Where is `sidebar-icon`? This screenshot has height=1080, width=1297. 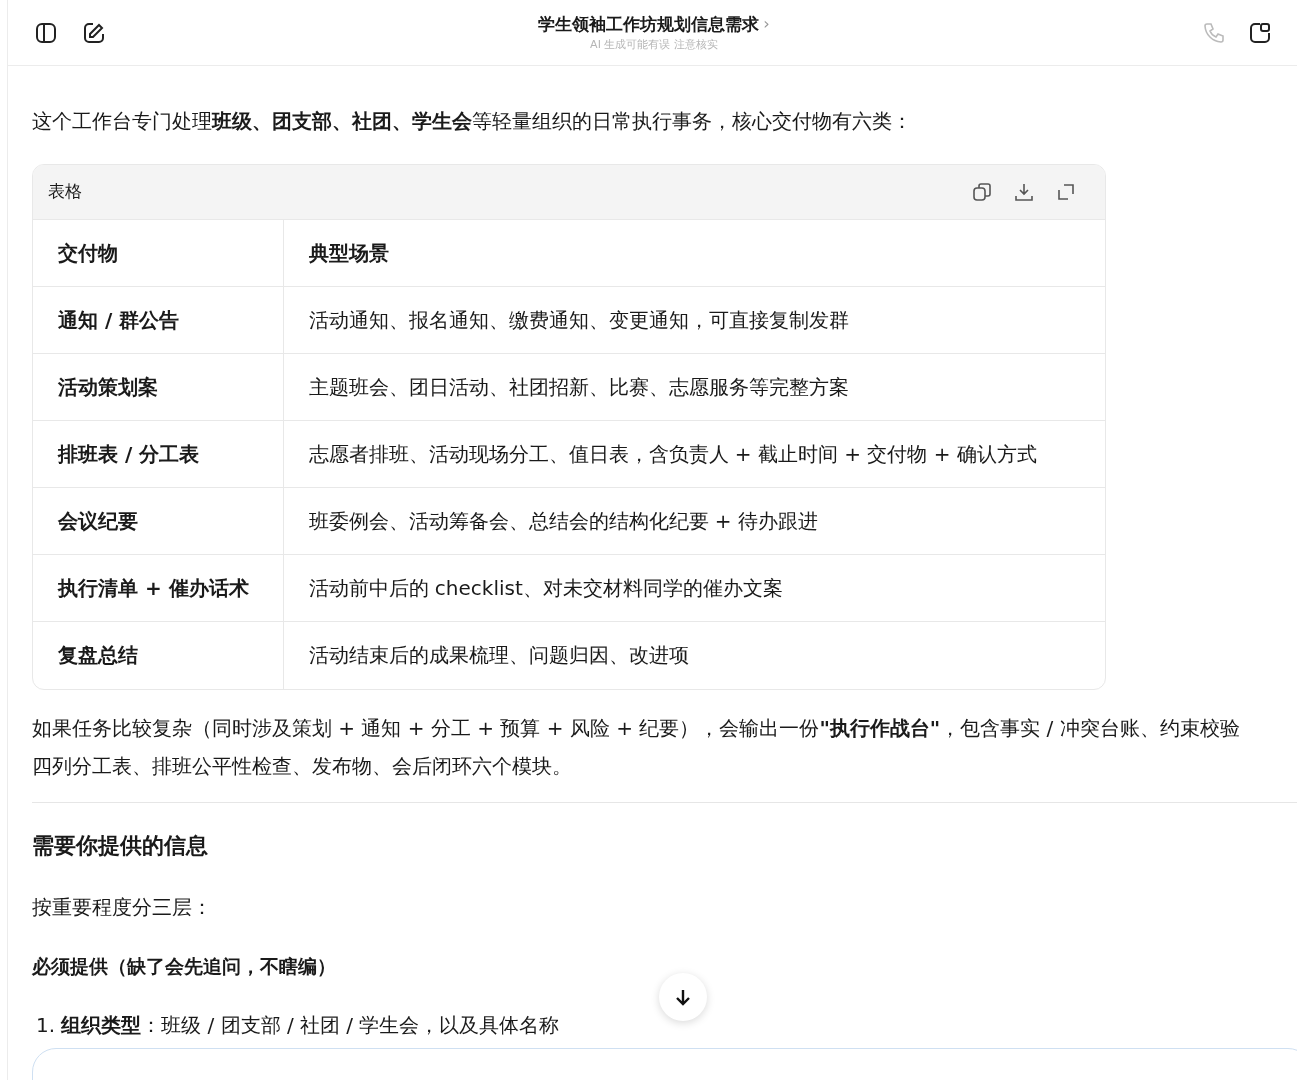
sidebar-icon is located at coordinates (46, 32).